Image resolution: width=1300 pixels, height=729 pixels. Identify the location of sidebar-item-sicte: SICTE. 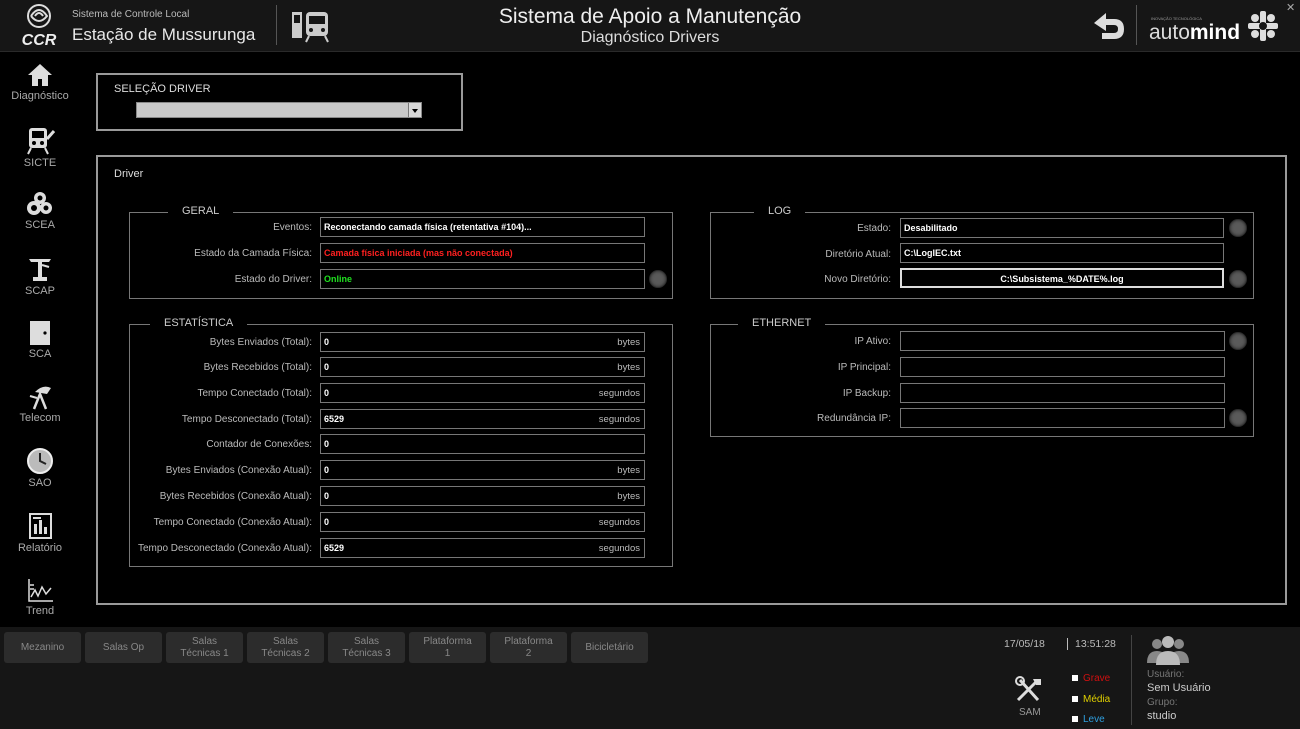
(40, 147).